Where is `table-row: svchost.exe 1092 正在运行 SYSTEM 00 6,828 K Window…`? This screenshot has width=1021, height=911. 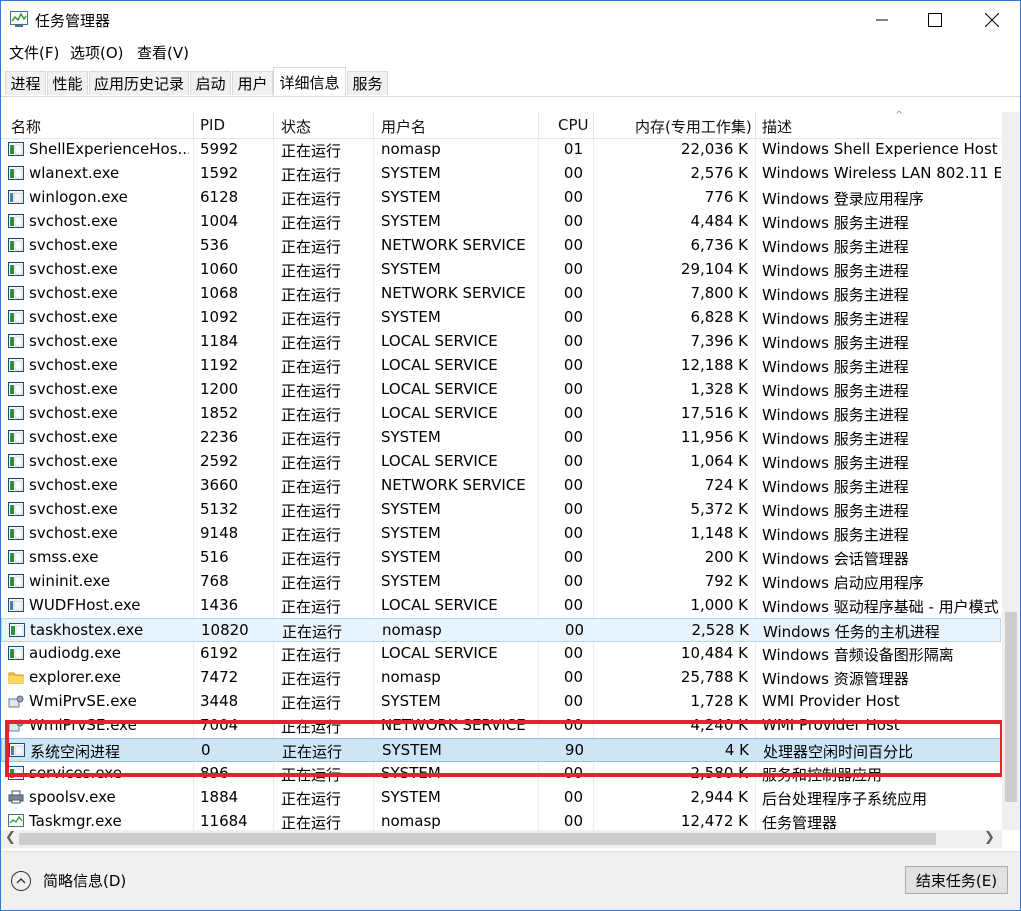
table-row: svchost.exe 1092 正在运行 SYSTEM 00 6,828 K Window… is located at coordinates (501, 318).